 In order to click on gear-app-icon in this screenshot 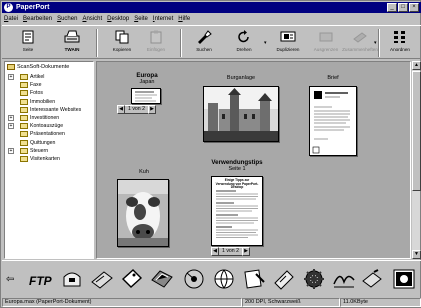, I will do `click(314, 279)`.